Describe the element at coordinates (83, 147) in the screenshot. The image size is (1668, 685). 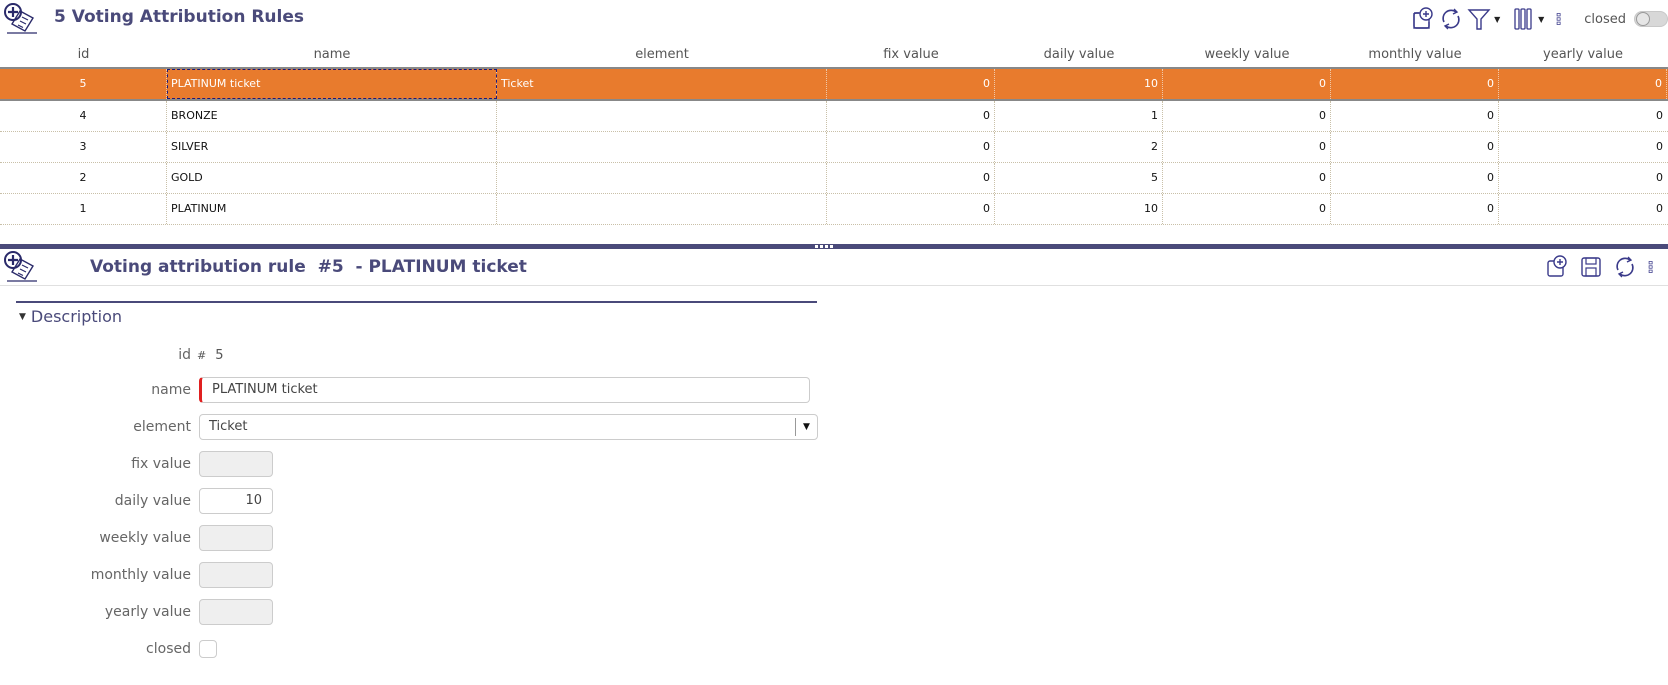
I see `cell-id: 3` at that location.